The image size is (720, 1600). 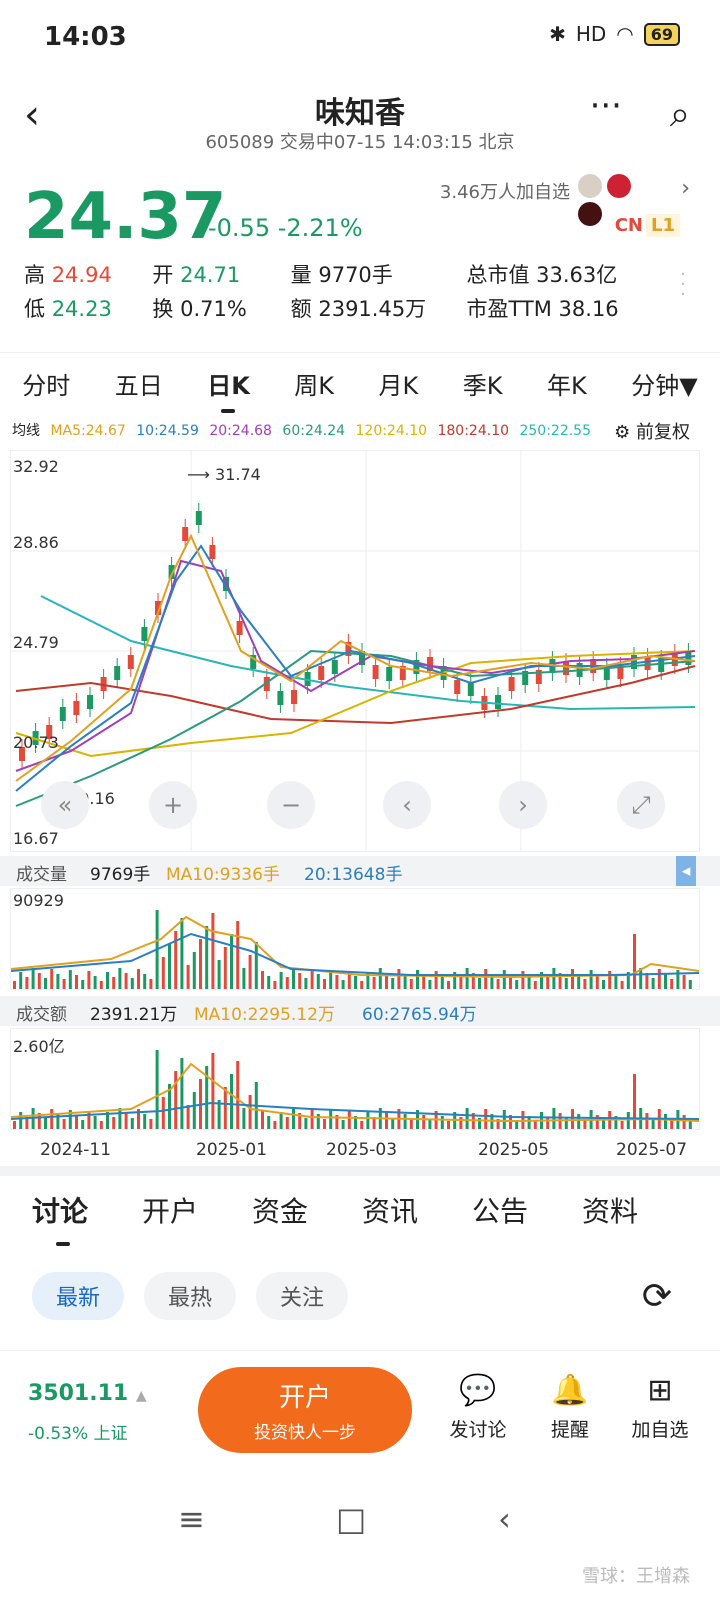 What do you see at coordinates (46, 383) in the screenshot?
I see `tab-fenshi: 分时` at bounding box center [46, 383].